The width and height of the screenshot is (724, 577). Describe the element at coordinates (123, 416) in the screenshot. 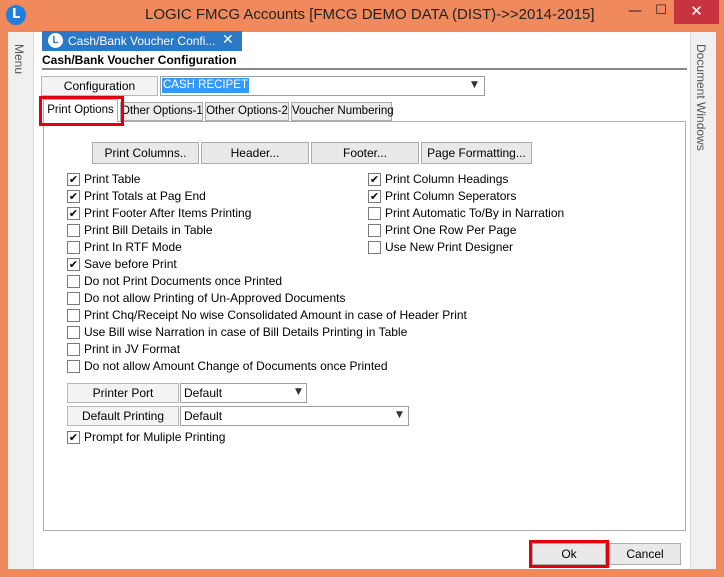

I see `default-printing-label: Default Printing` at that location.